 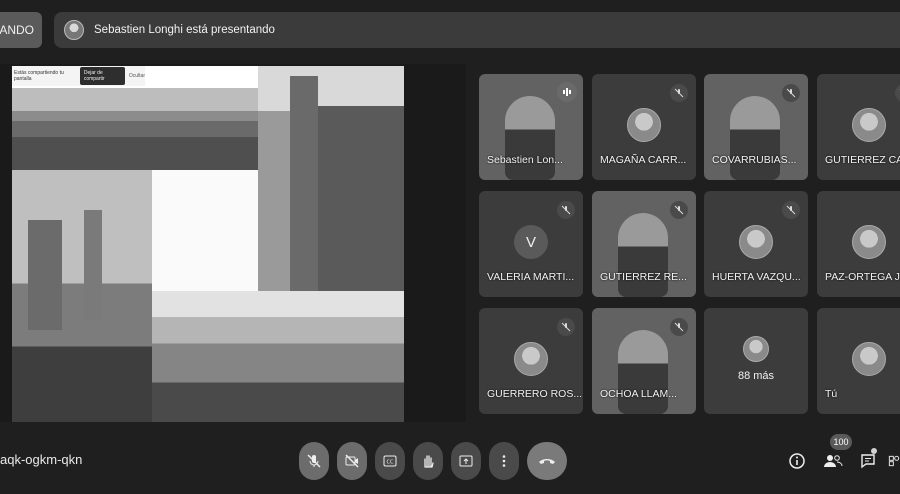 I want to click on captions-button: CC, so click(x=390, y=461).